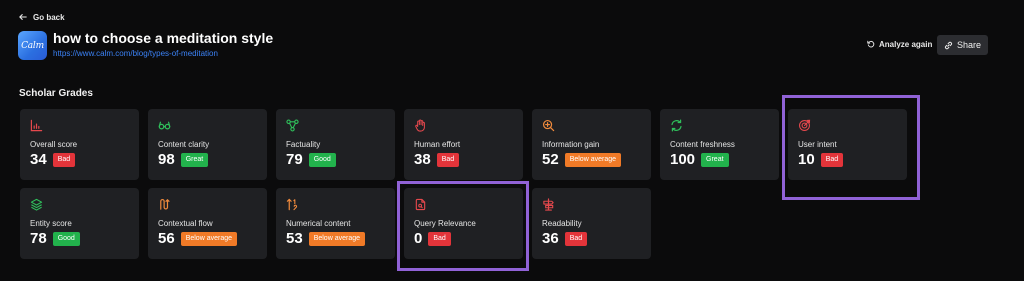 The height and width of the screenshot is (281, 1024). Describe the element at coordinates (184, 144) in the screenshot. I see `grade-label: Content clarity` at that location.